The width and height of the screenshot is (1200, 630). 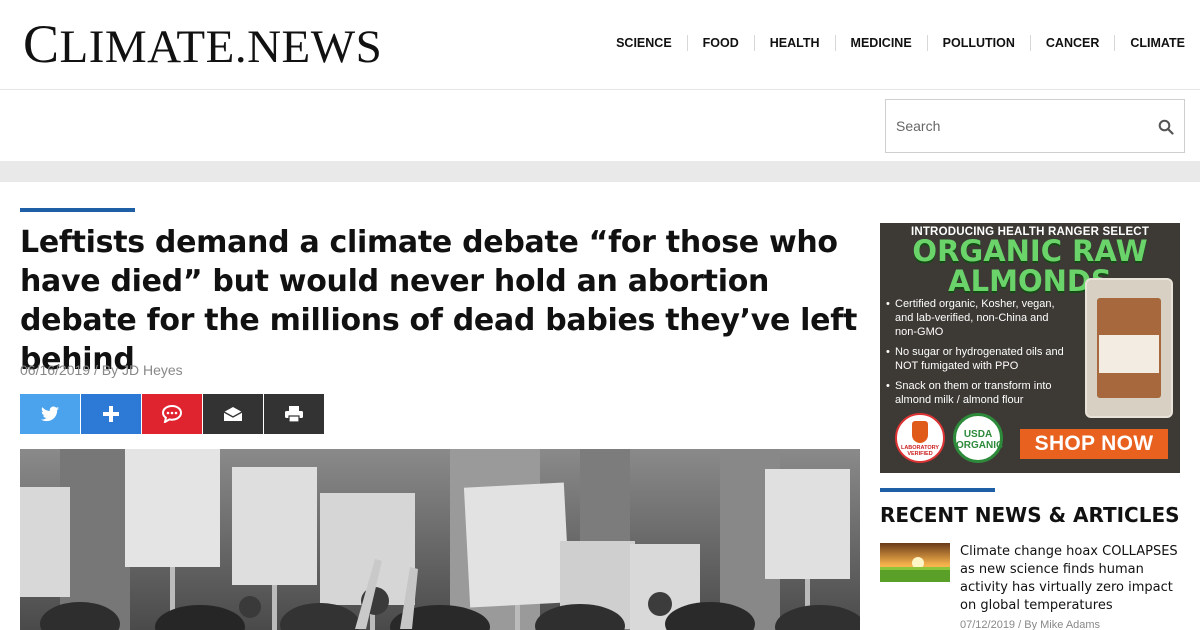 I want to click on comment-icon, so click(x=172, y=414).